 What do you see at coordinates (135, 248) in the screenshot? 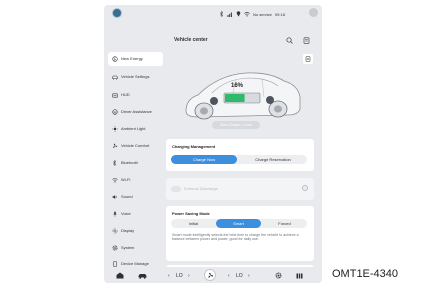
I see `sidebar-item-system: System` at bounding box center [135, 248].